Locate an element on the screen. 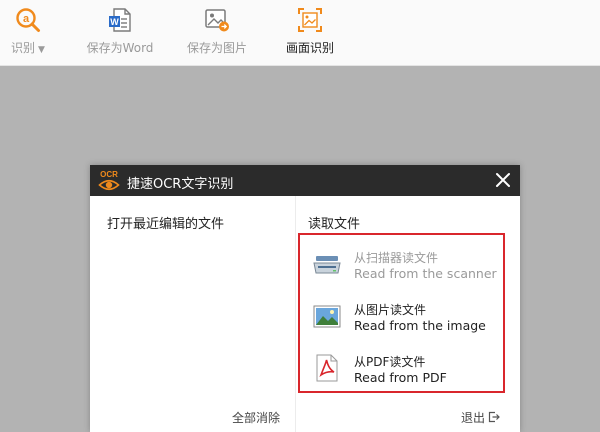  pdf-icon is located at coordinates (327, 368).